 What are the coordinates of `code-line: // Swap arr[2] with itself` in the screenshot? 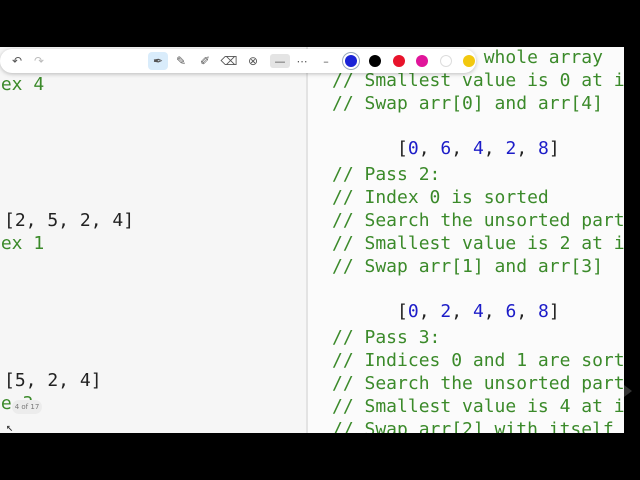 It's located at (473, 426).